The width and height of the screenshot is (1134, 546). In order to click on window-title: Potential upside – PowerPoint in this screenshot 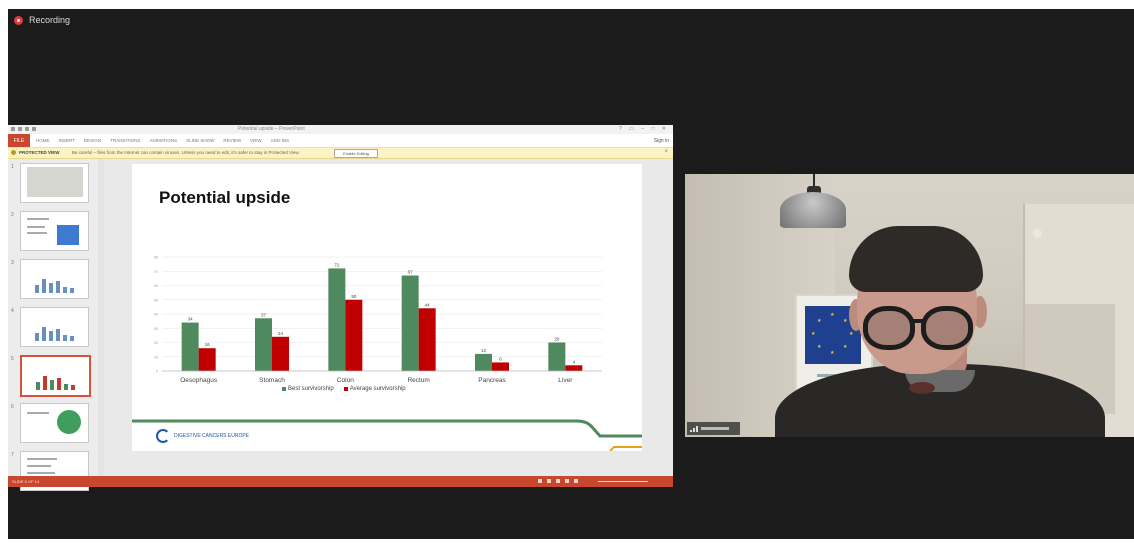, I will do `click(271, 129)`.